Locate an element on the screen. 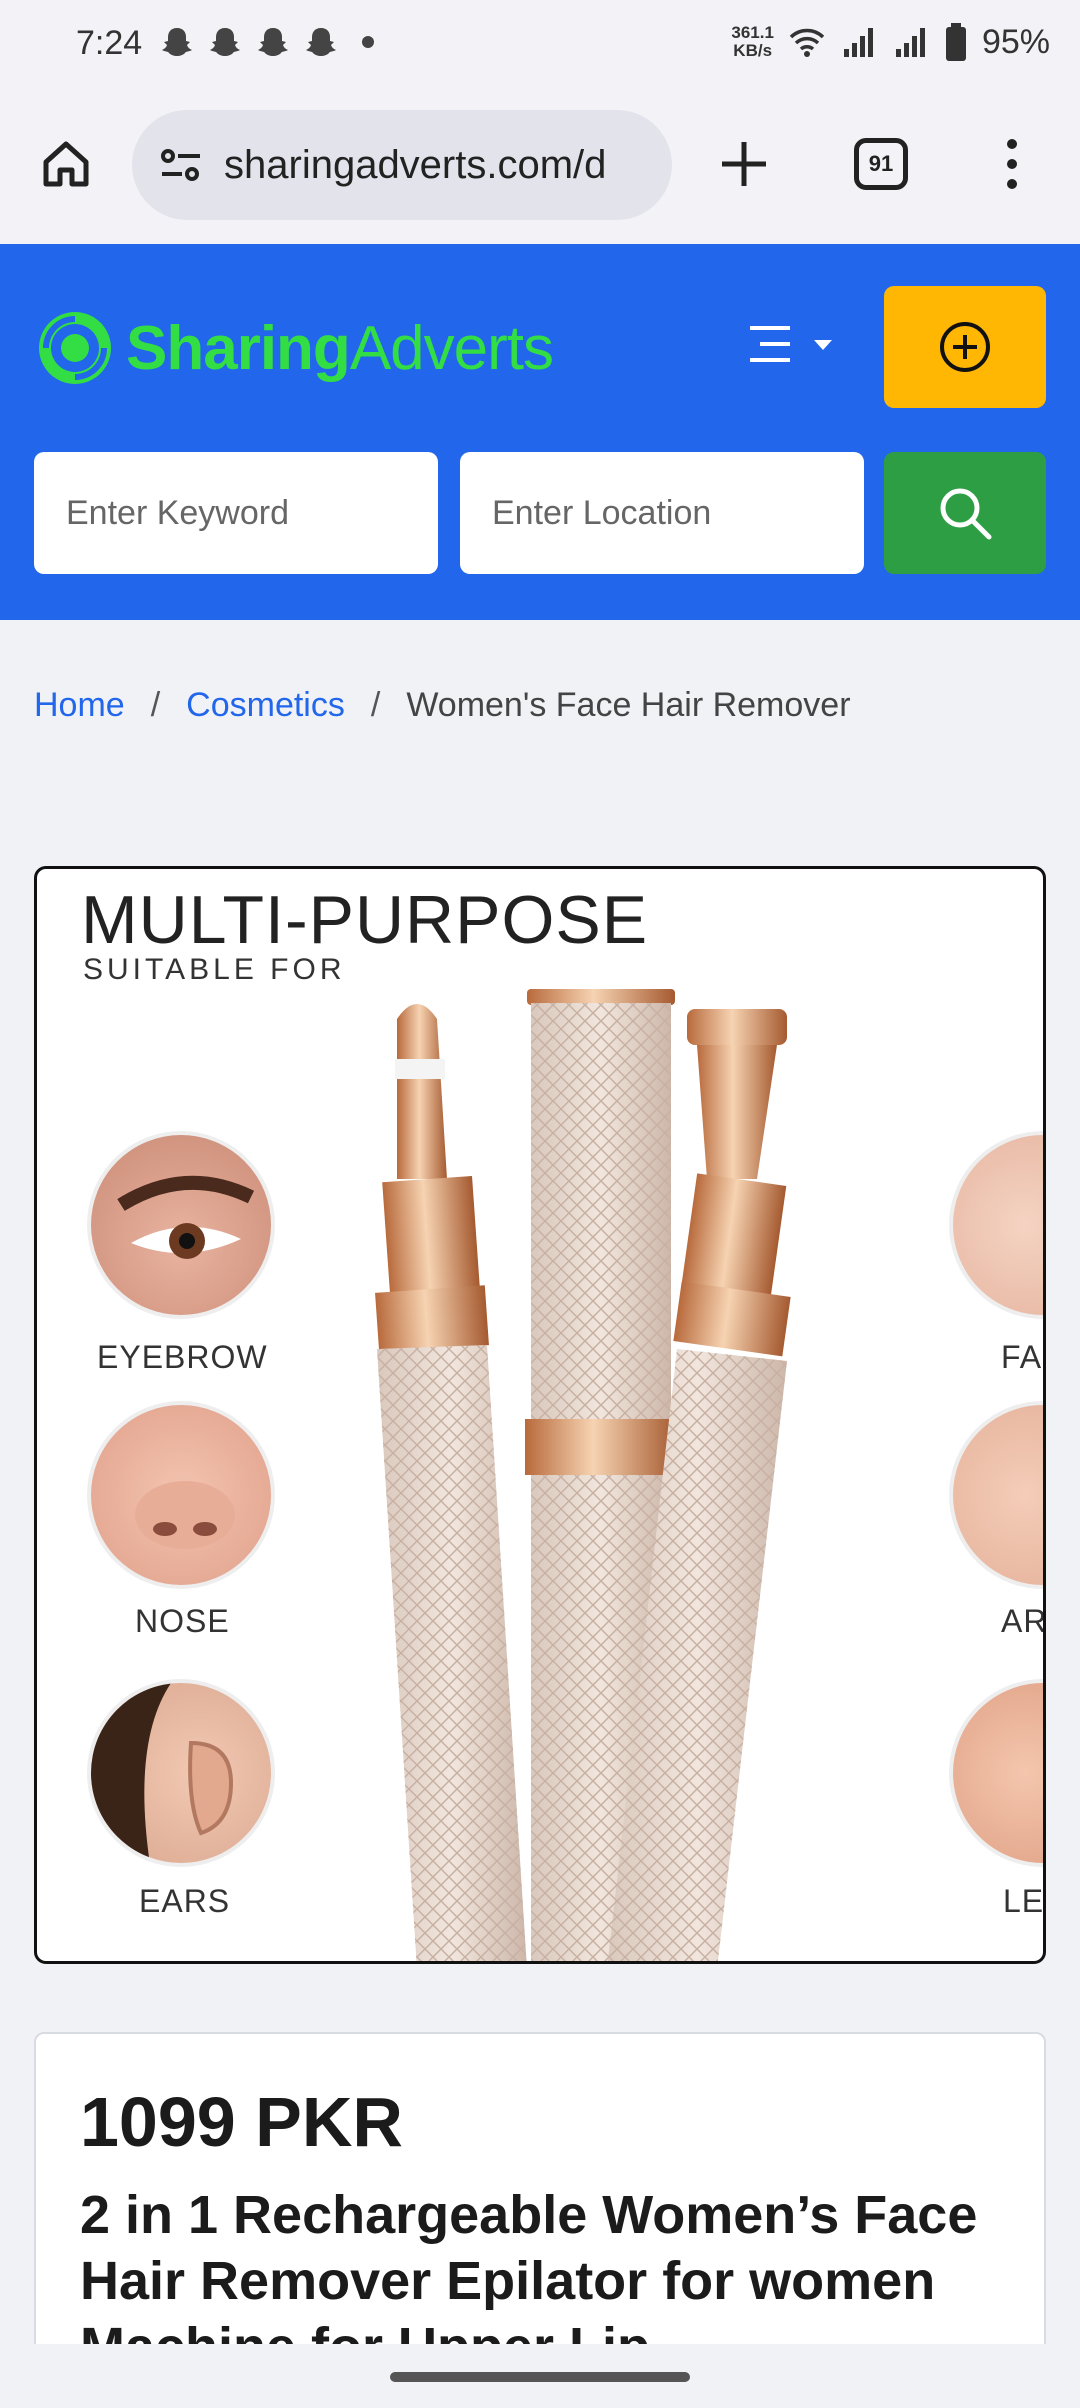 This screenshot has height=2408, width=1080. legs-photo is located at coordinates (996, 1773).